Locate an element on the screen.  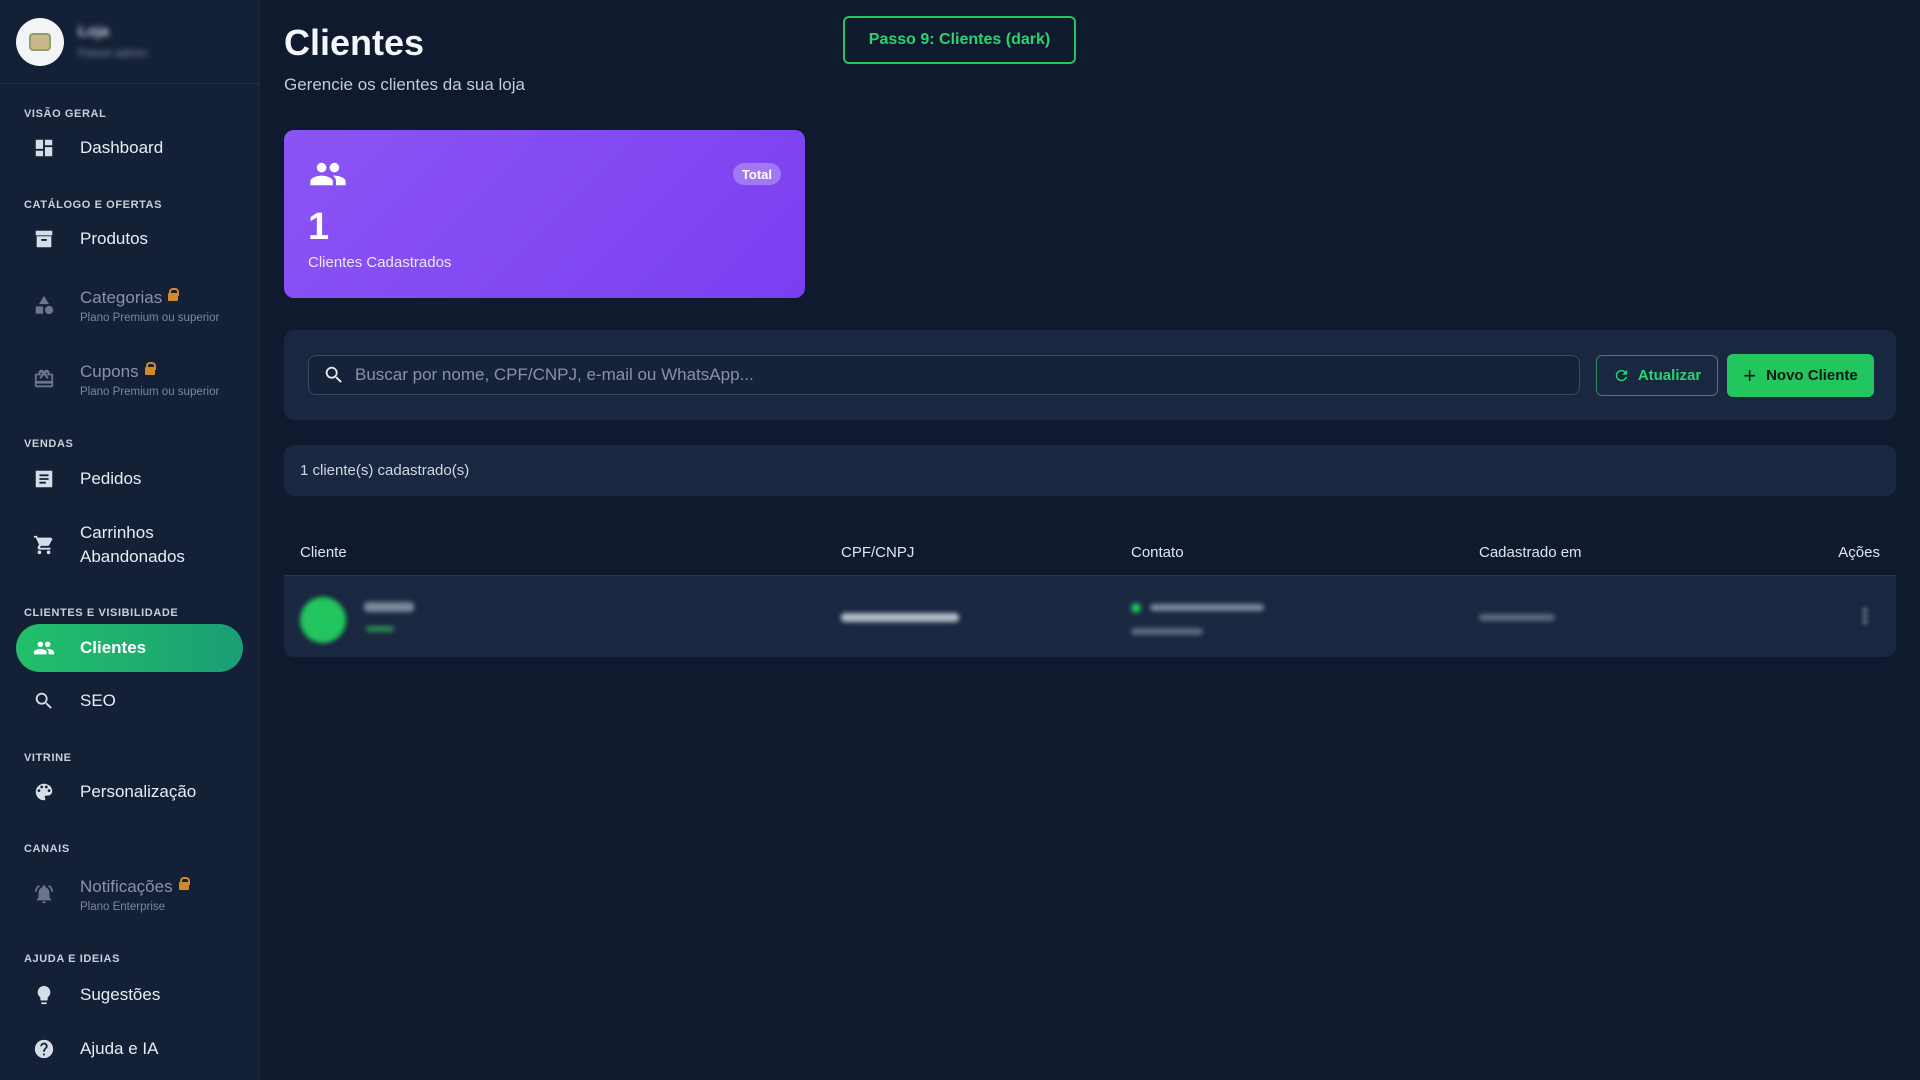
section-clientes: CLIENTES E VISIBILIDADE is located at coordinates (101, 613).